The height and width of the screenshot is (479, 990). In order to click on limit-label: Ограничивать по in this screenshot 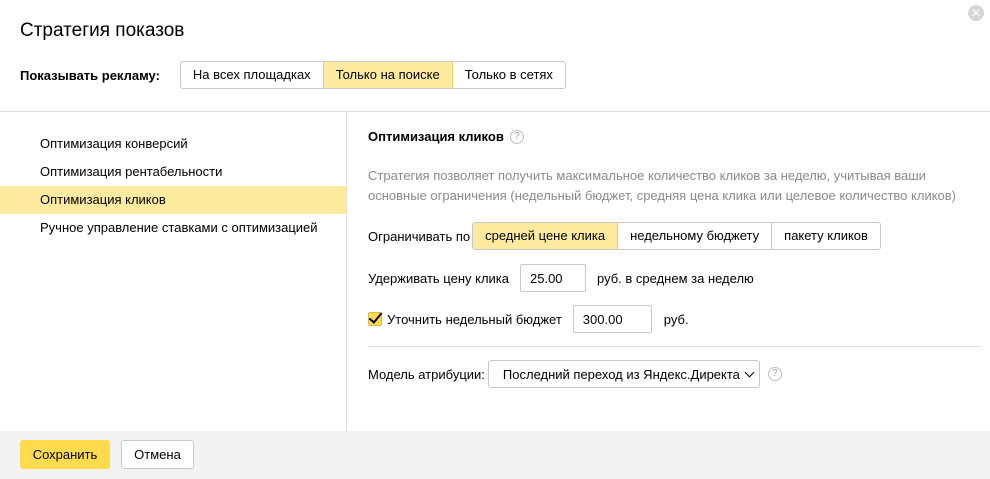, I will do `click(419, 236)`.